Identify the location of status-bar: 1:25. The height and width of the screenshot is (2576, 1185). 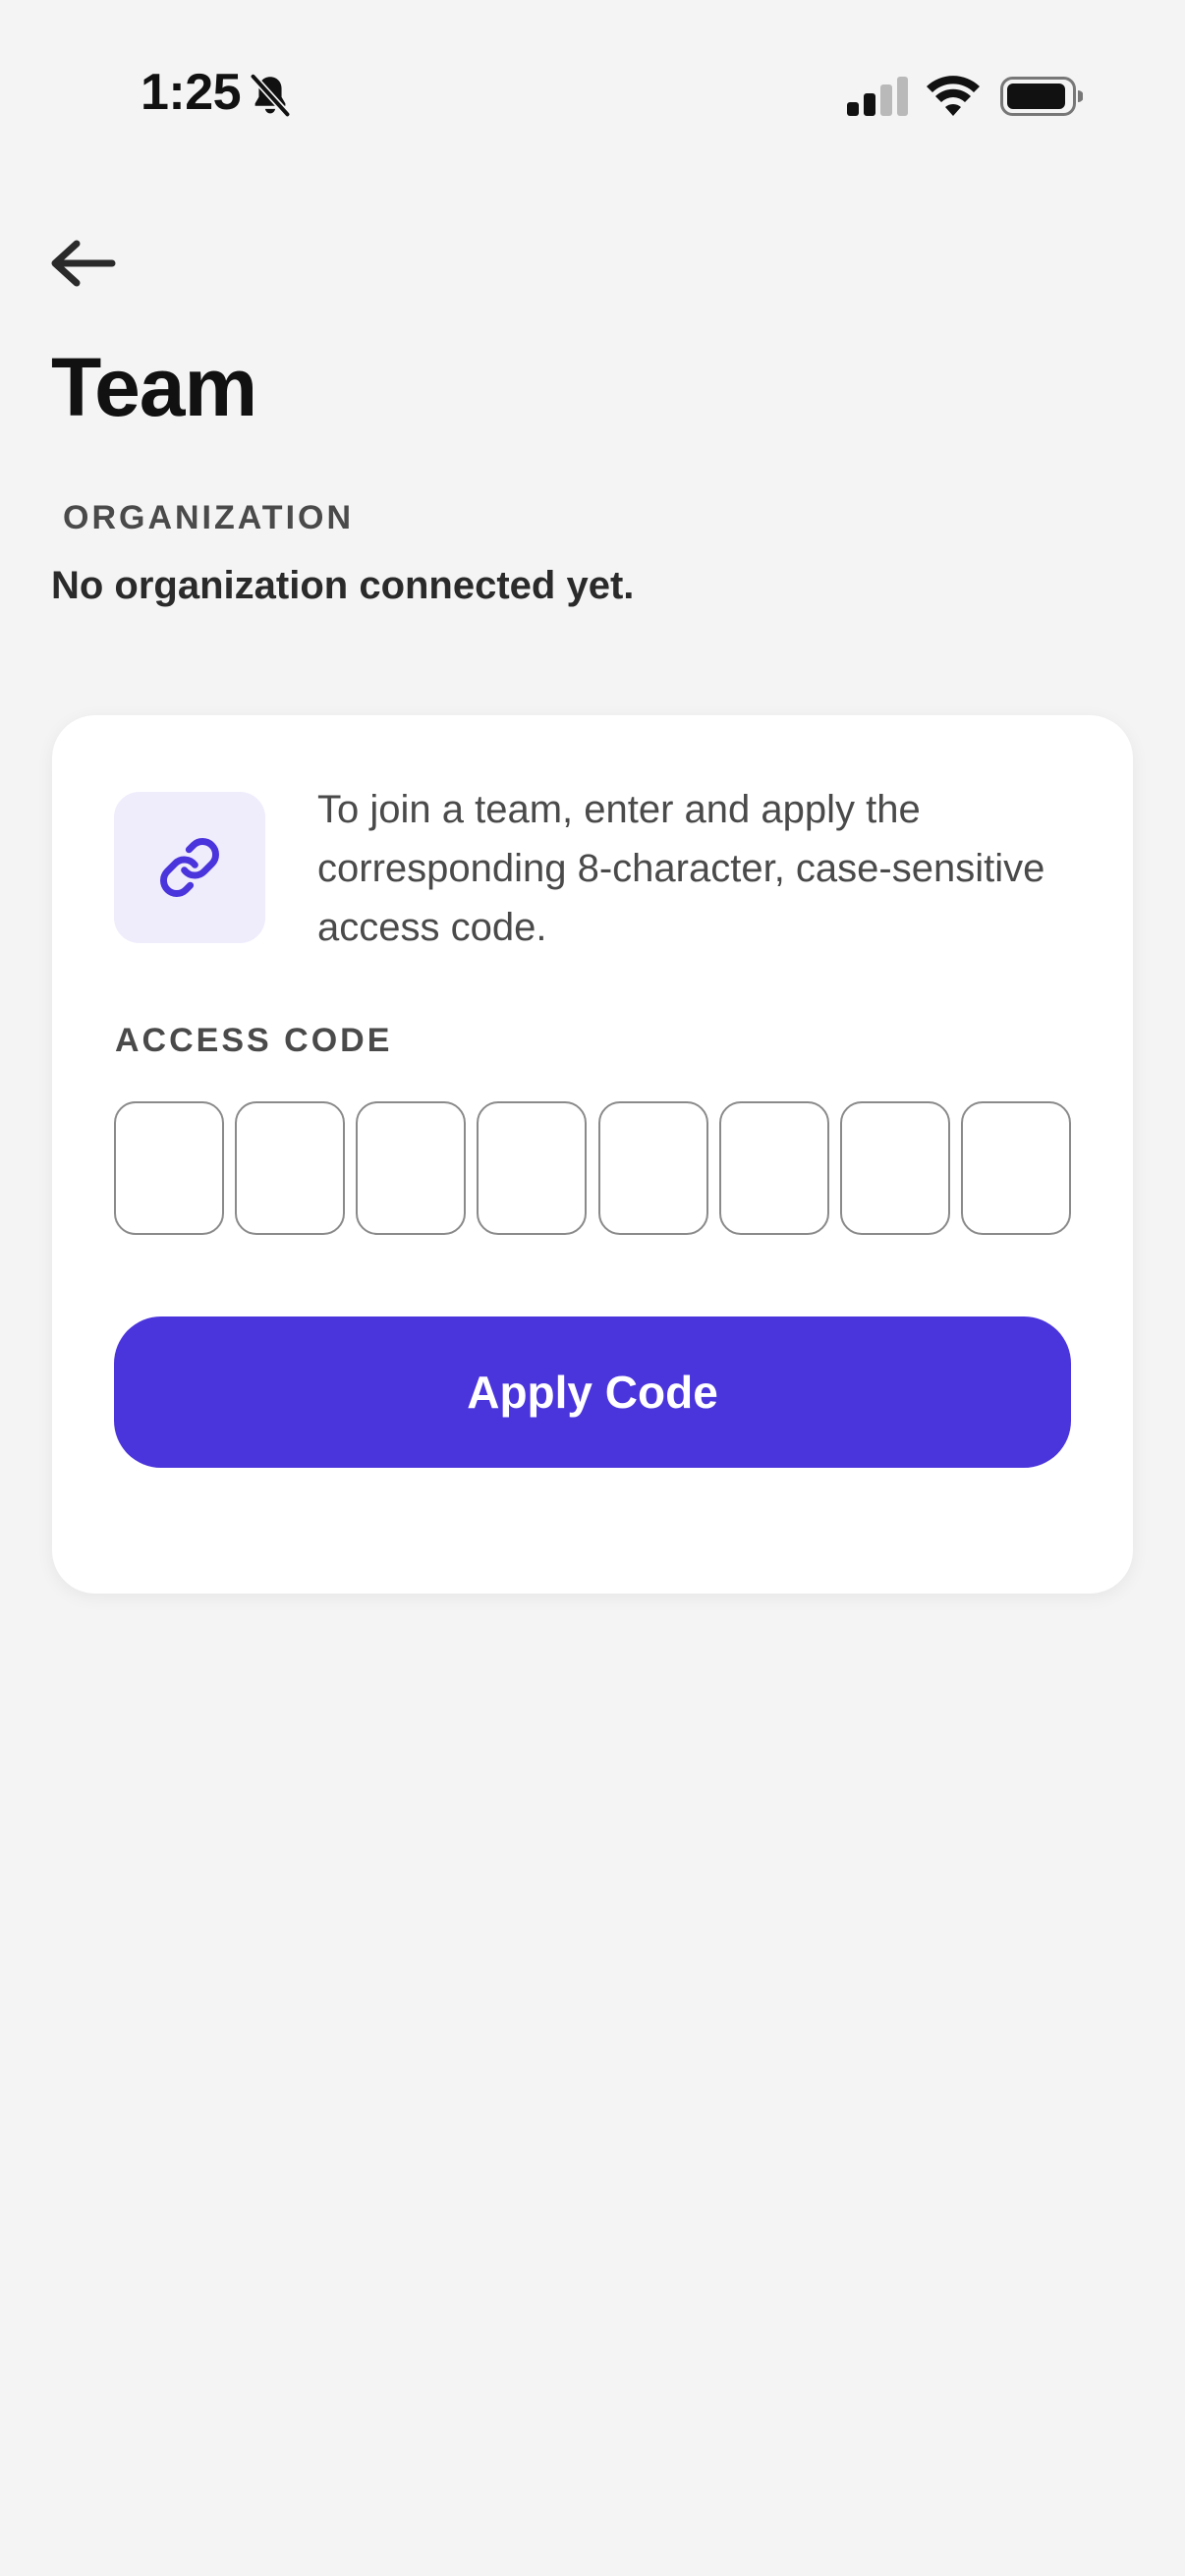
(592, 98).